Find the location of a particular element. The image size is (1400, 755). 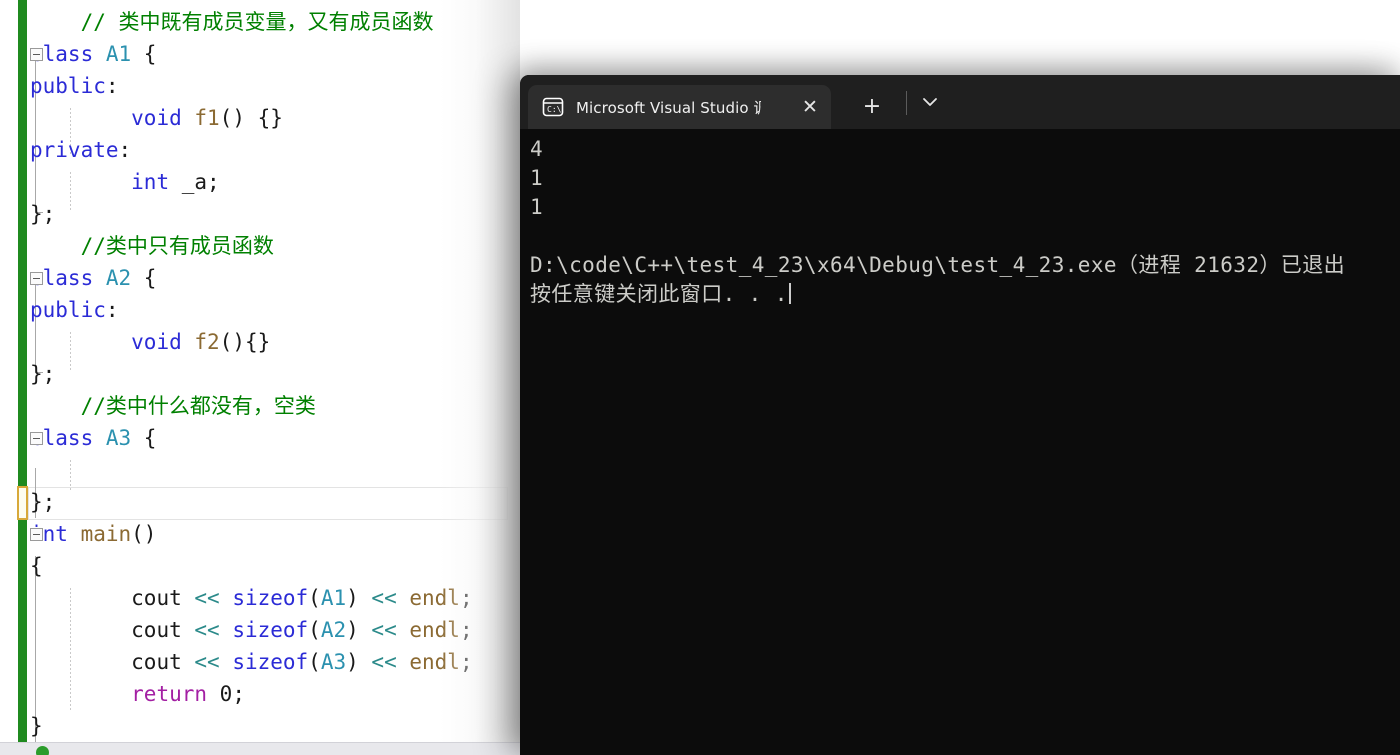

text-cursor is located at coordinates (789, 293).